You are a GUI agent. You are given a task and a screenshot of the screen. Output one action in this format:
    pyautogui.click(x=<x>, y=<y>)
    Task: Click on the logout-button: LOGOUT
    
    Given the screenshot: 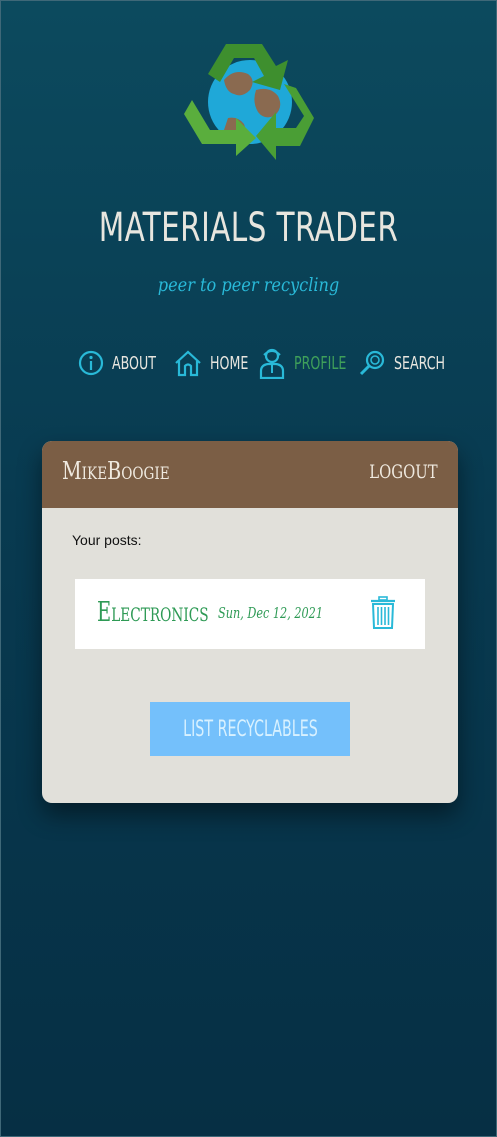 What is the action you would take?
    pyautogui.click(x=404, y=472)
    